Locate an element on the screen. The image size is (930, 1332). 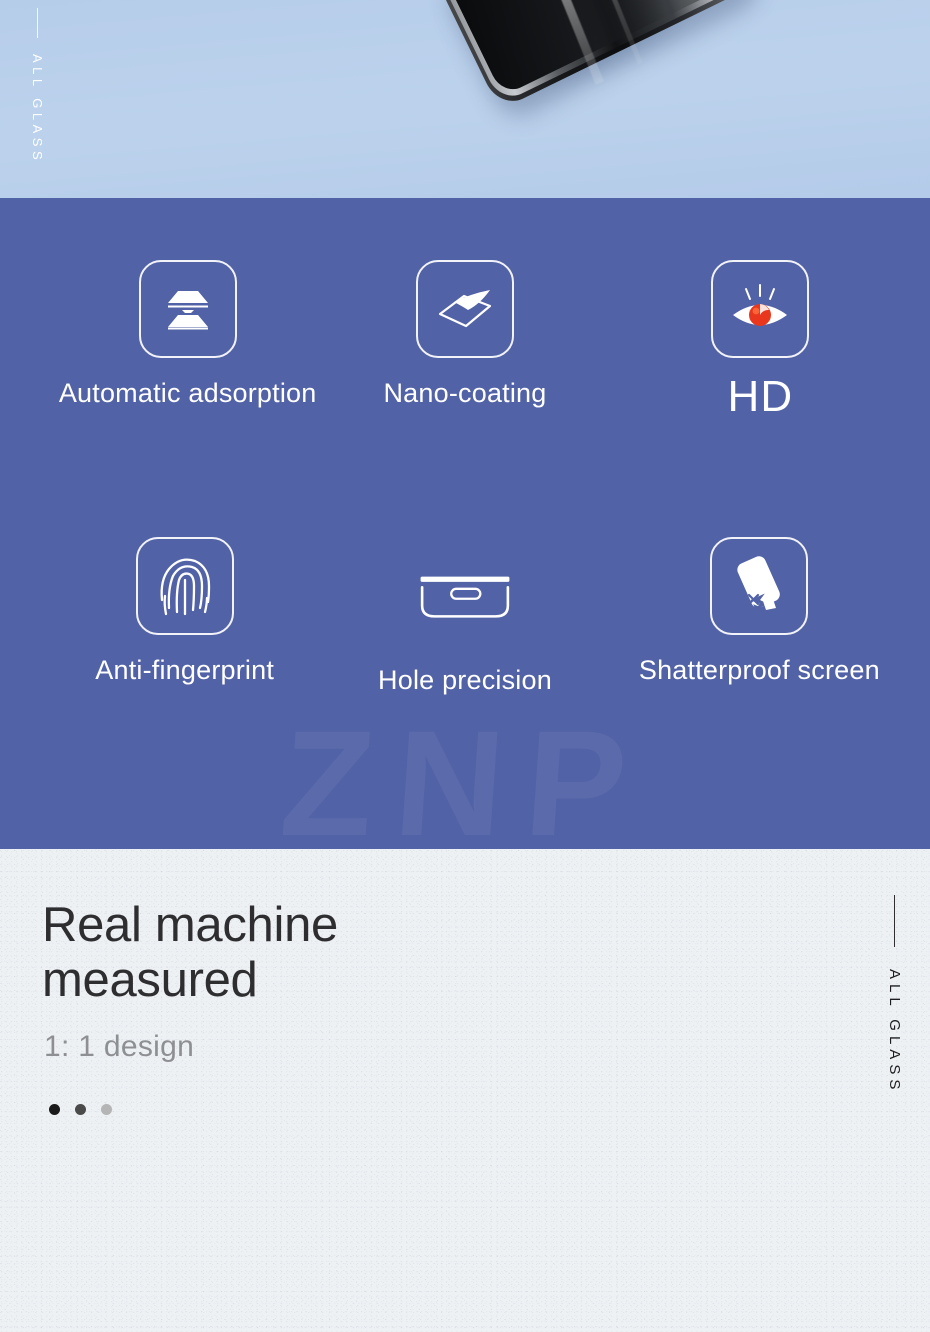
feature-item-hd: HD is located at coordinates (748, 398).